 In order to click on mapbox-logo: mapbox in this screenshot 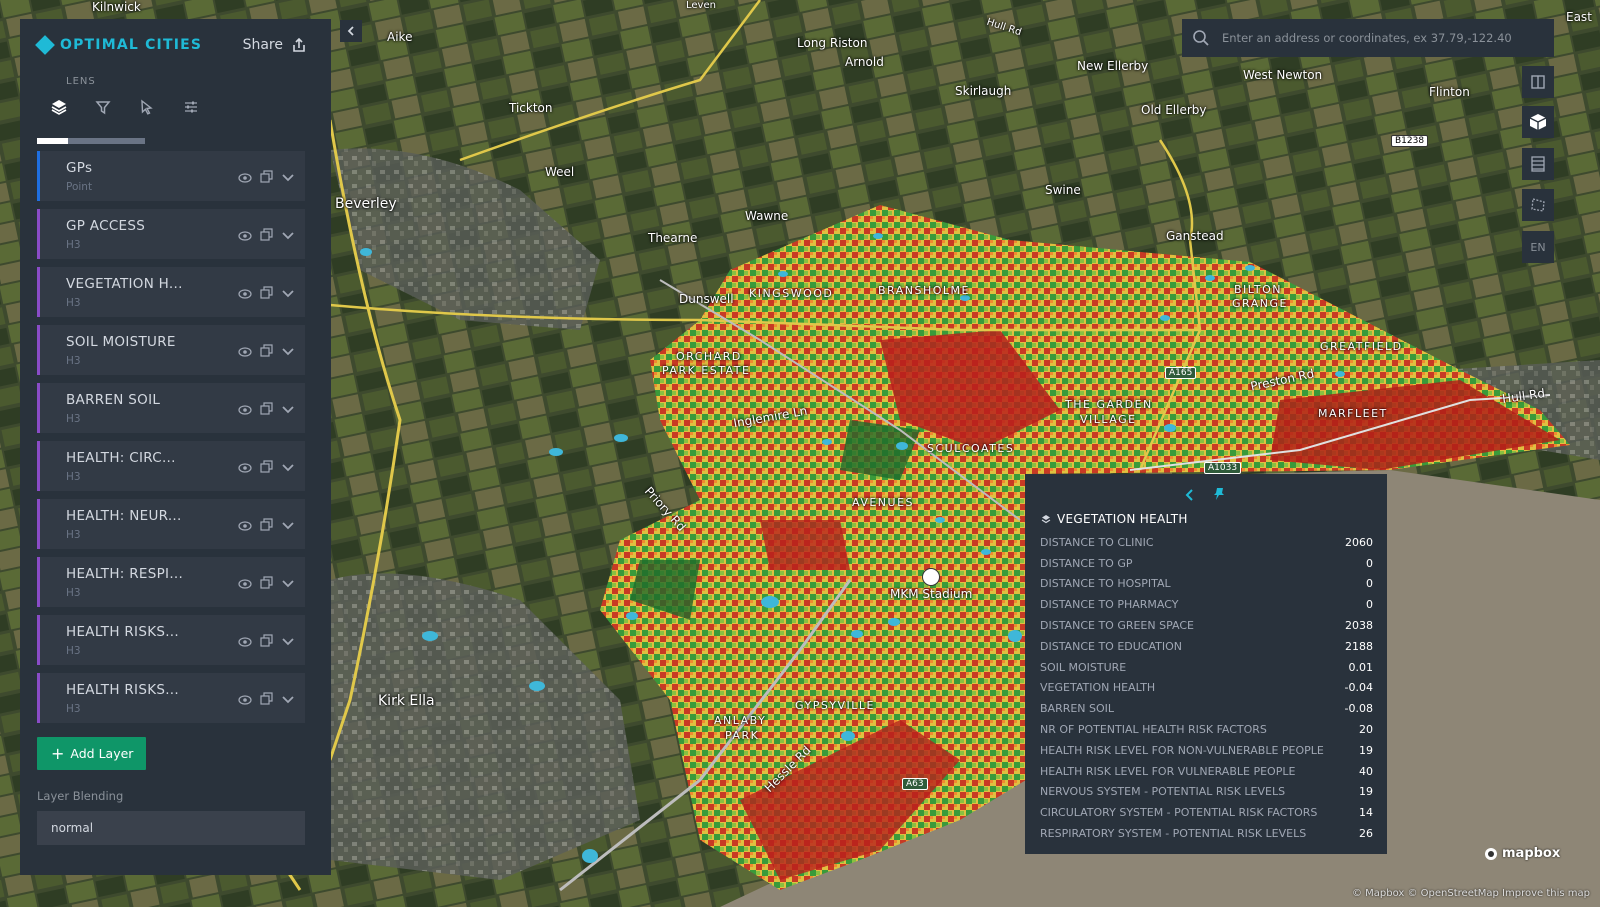, I will do `click(1522, 853)`.